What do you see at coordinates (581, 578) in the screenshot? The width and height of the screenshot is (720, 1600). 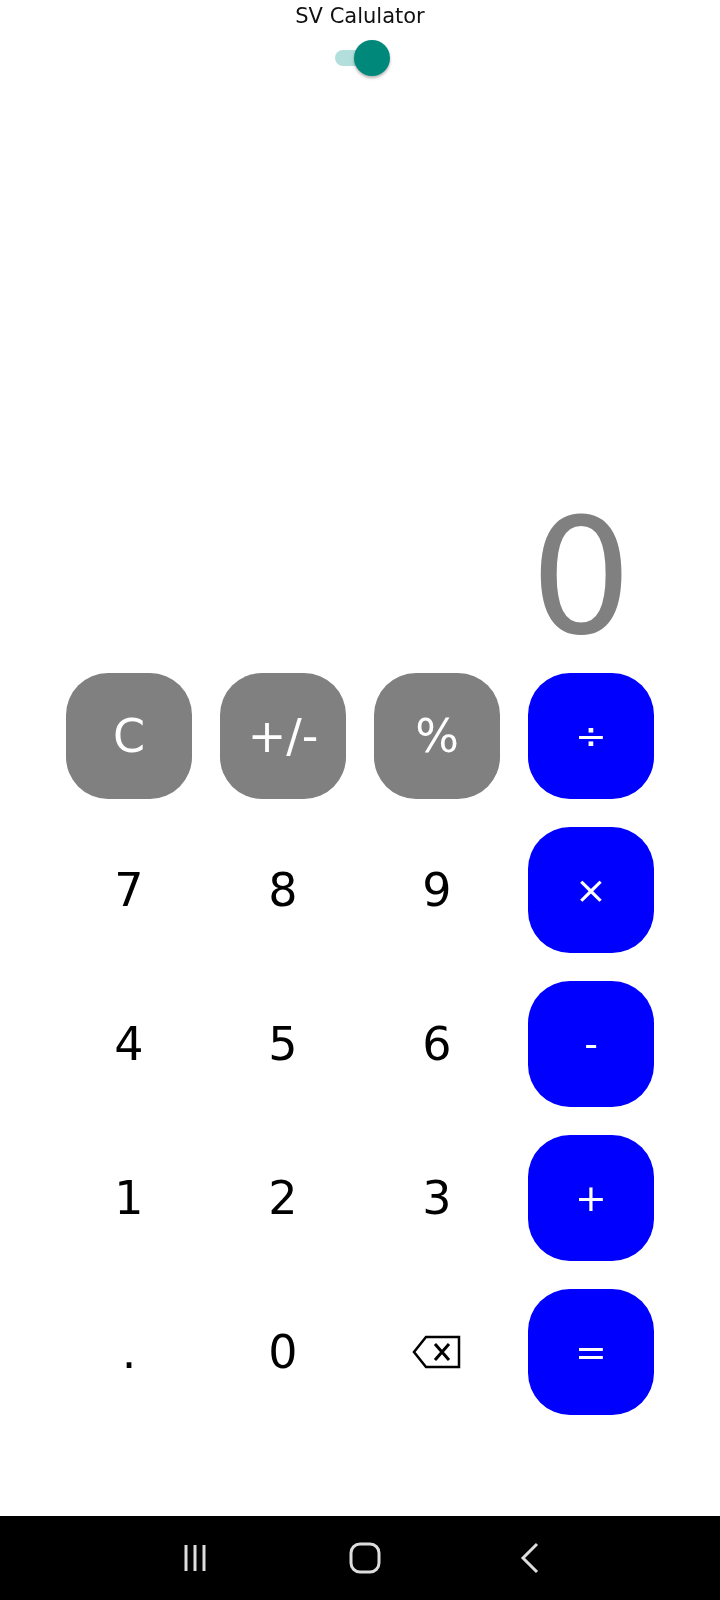 I see `result-display: 0` at bounding box center [581, 578].